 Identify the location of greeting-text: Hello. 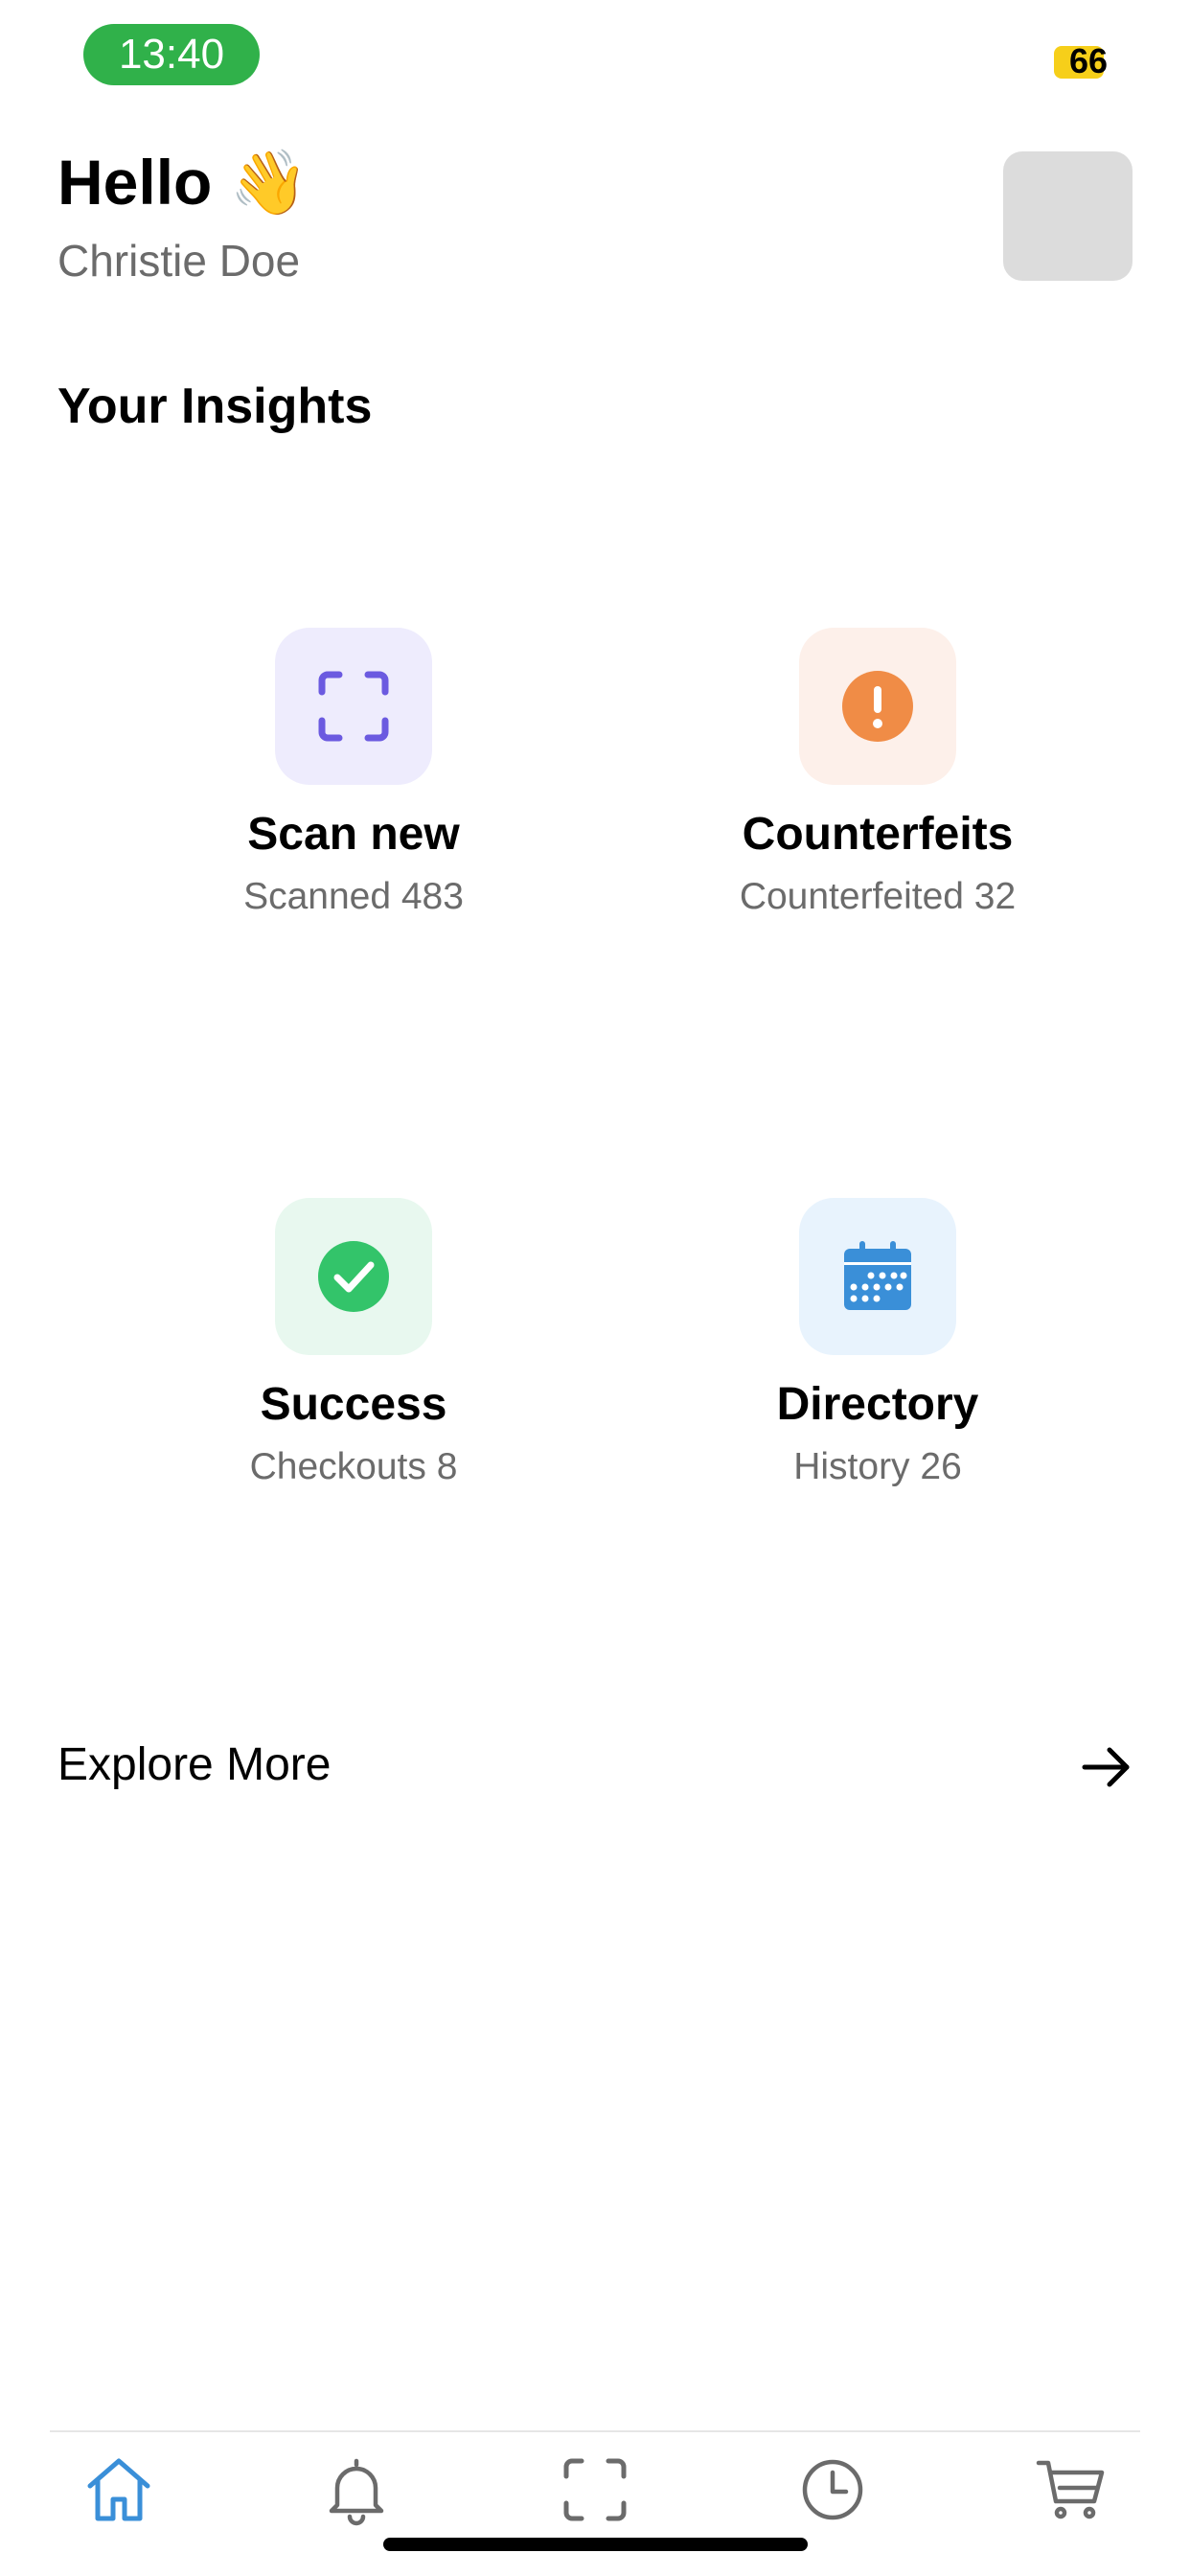
(135, 182).